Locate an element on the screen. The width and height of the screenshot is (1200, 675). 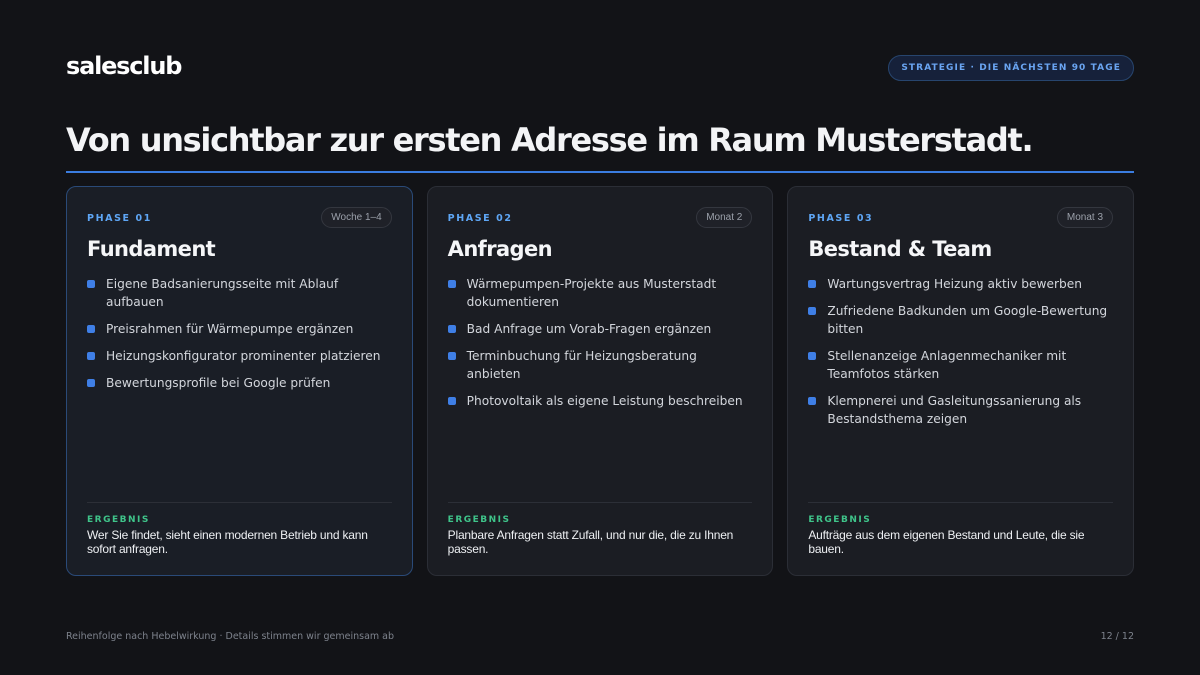
phase-label: PHASE 03 is located at coordinates (841, 218).